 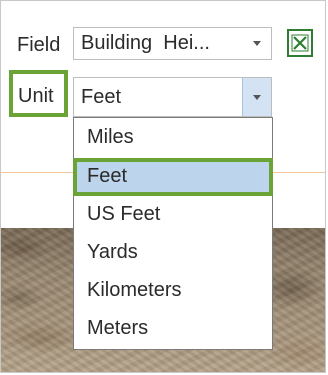 What do you see at coordinates (124, 214) in the screenshot?
I see `unit-option-label: US Feet` at bounding box center [124, 214].